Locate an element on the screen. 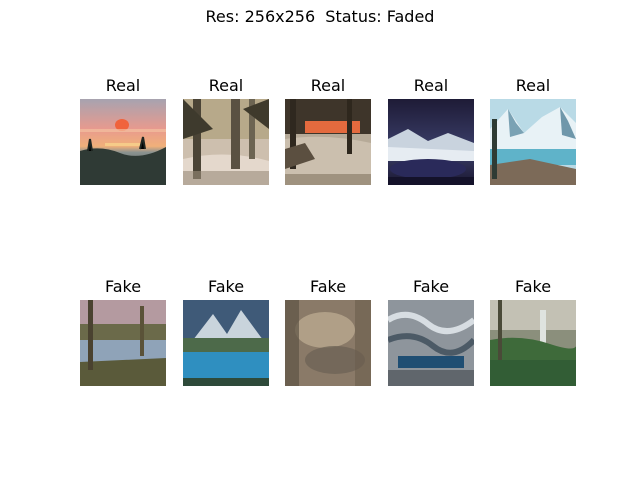 The height and width of the screenshot is (480, 640). generated-mountain-lake is located at coordinates (226, 343).